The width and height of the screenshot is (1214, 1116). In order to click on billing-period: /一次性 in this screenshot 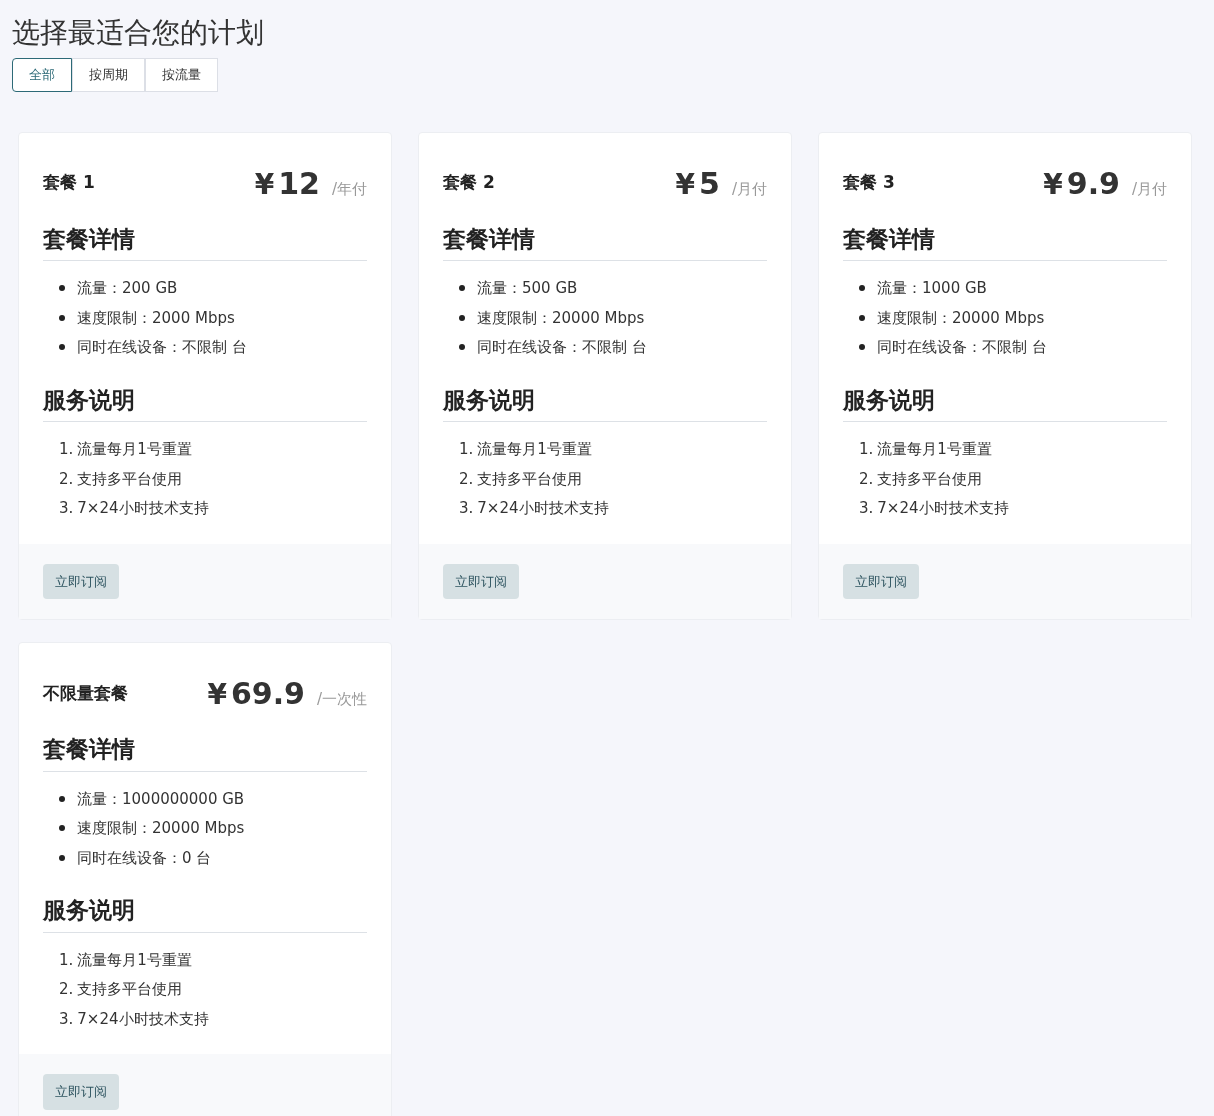, I will do `click(341, 699)`.